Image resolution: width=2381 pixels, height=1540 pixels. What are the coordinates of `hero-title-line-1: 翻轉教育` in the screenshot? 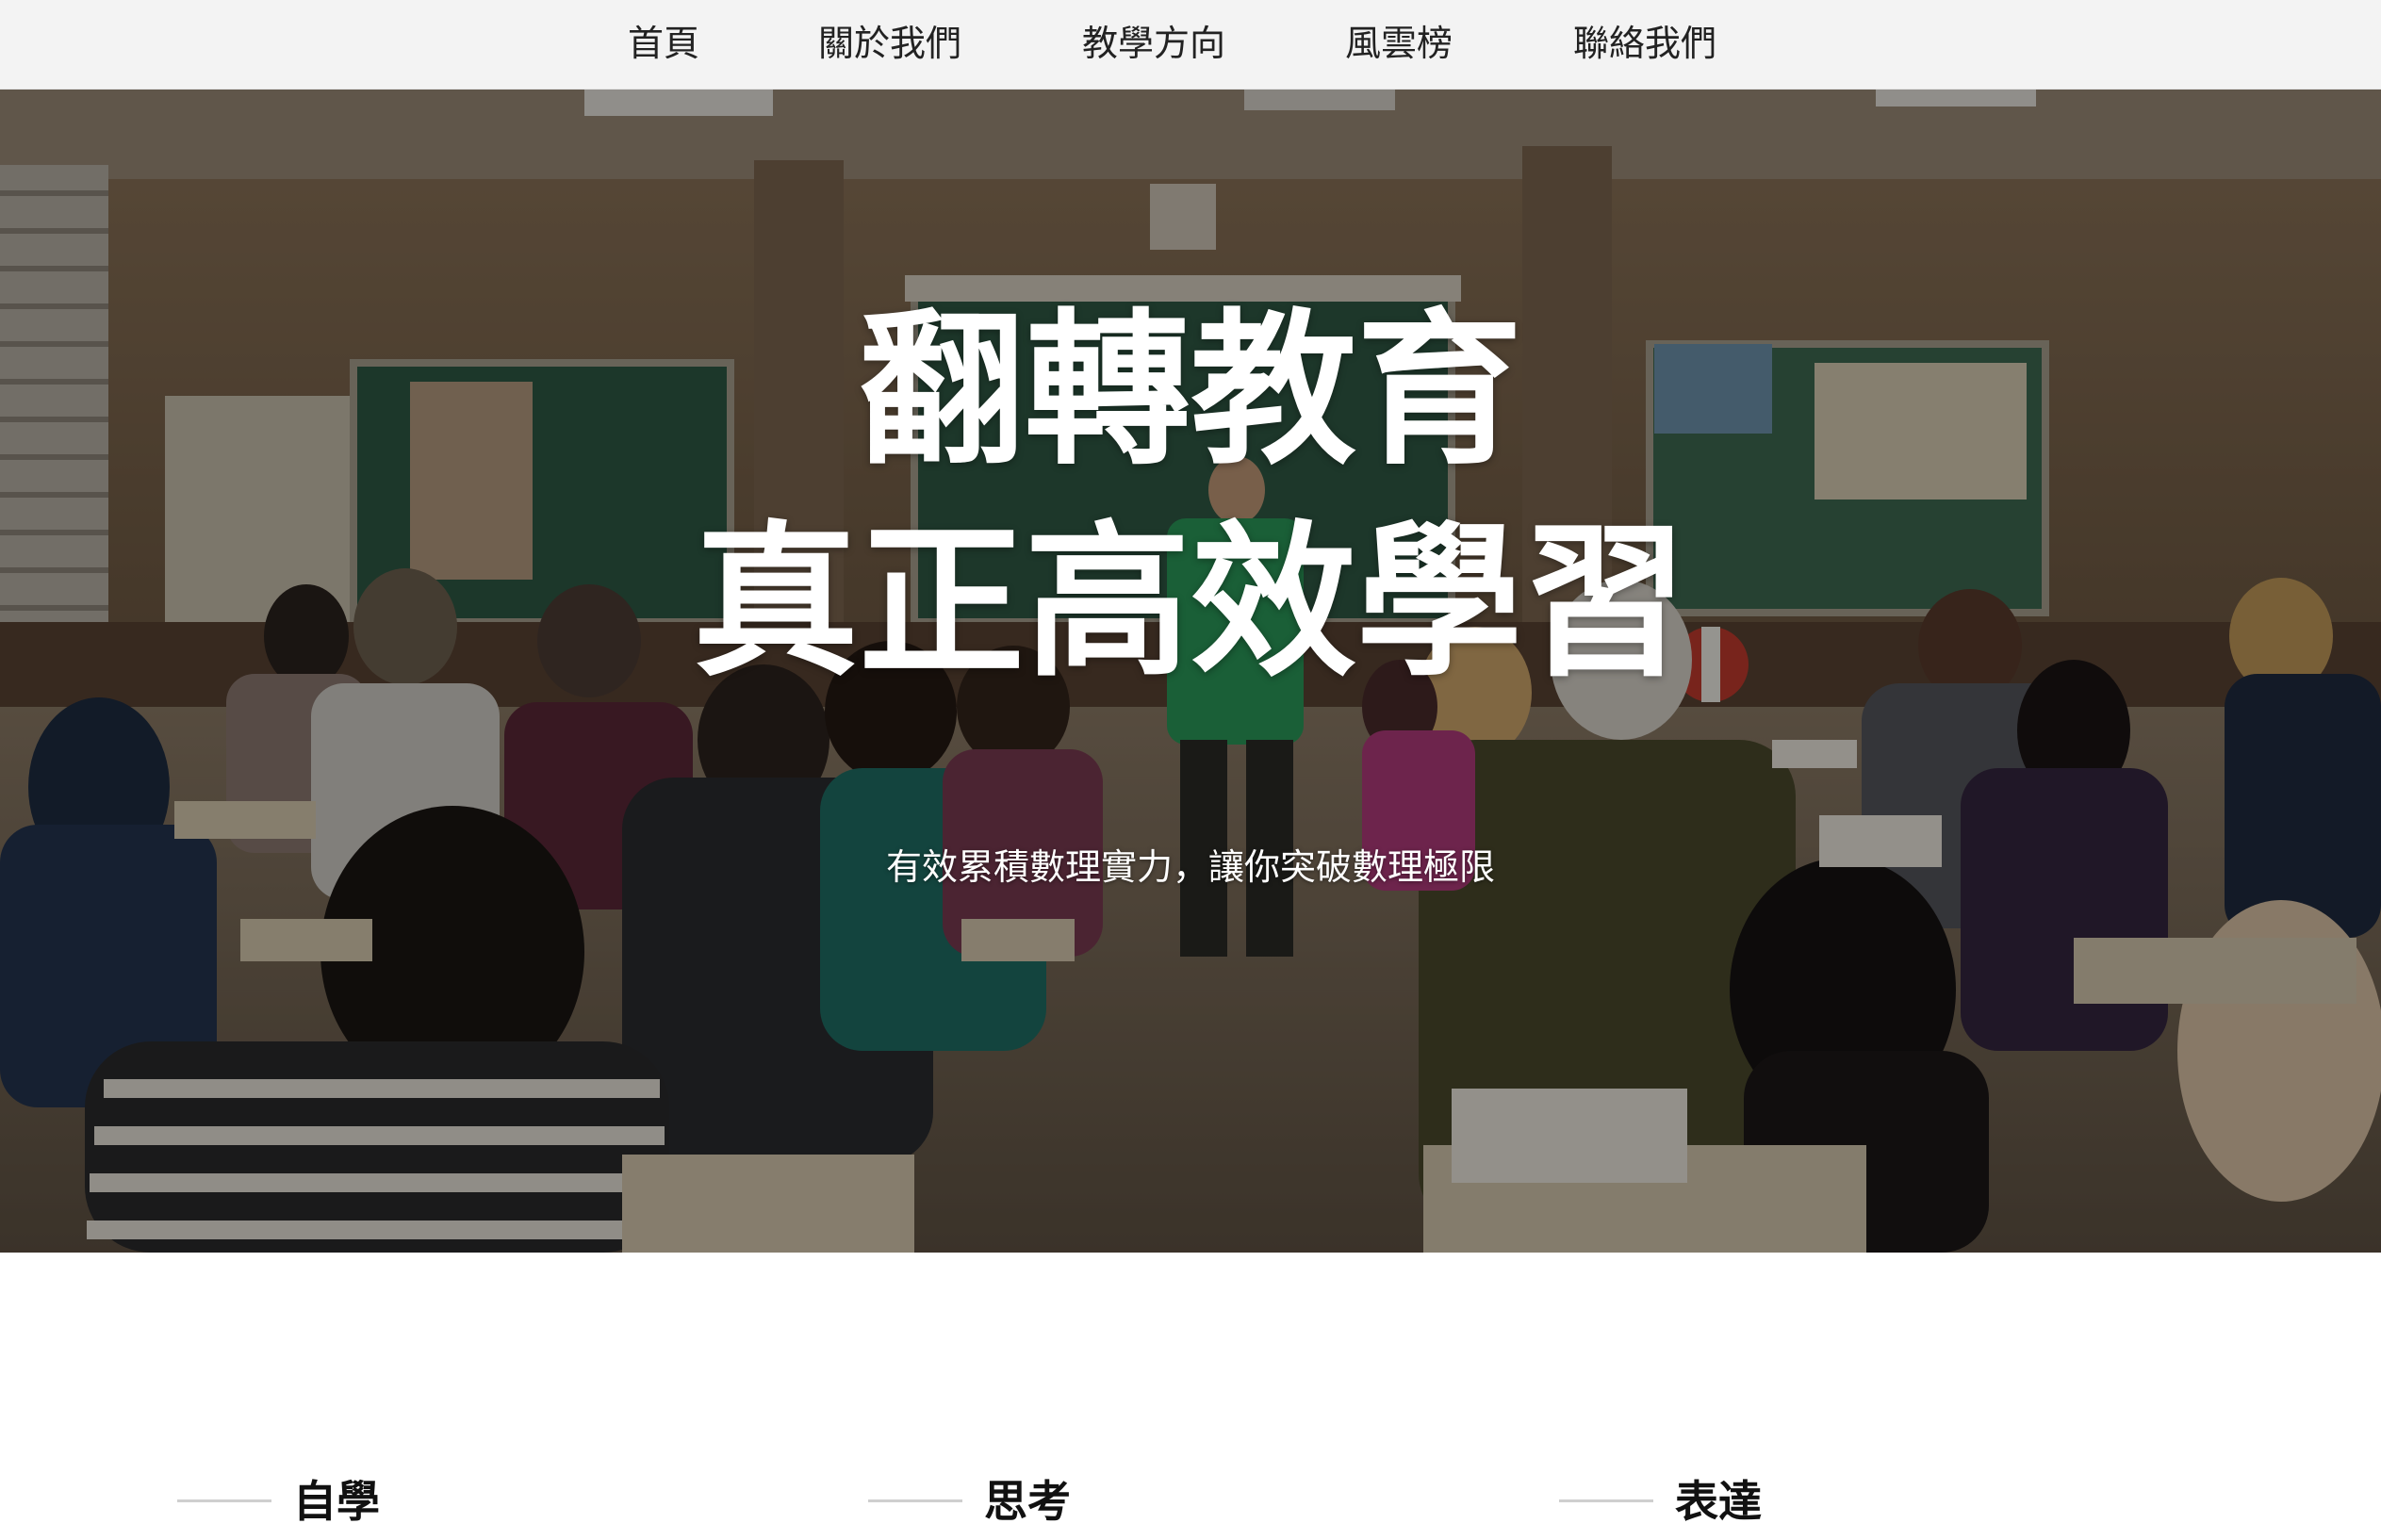 It's located at (1190, 390).